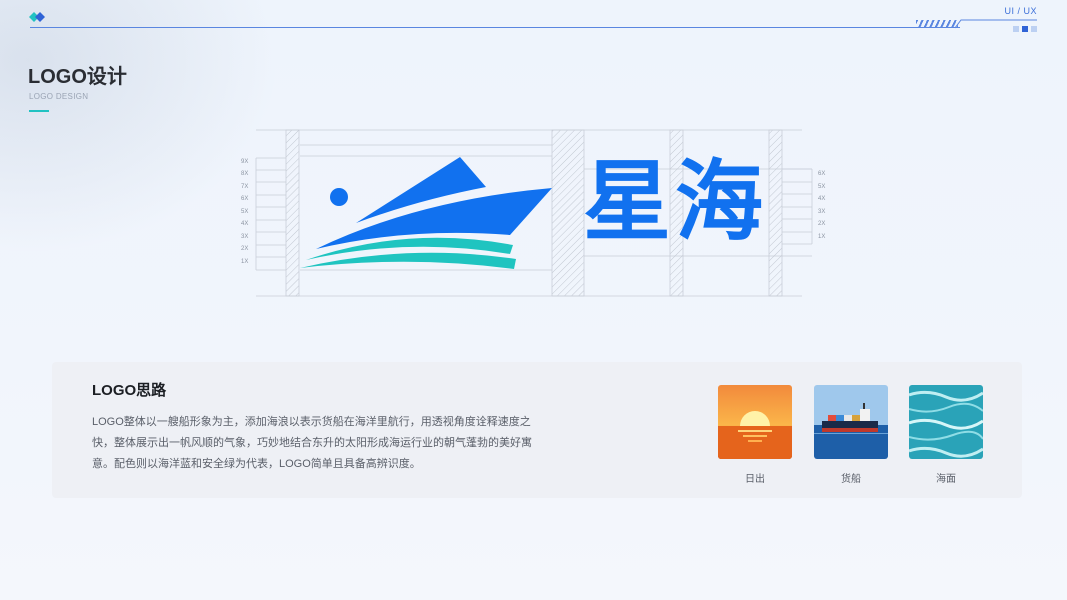 This screenshot has width=1067, height=600. What do you see at coordinates (946, 422) in the screenshot?
I see `sea-surface-photo` at bounding box center [946, 422].